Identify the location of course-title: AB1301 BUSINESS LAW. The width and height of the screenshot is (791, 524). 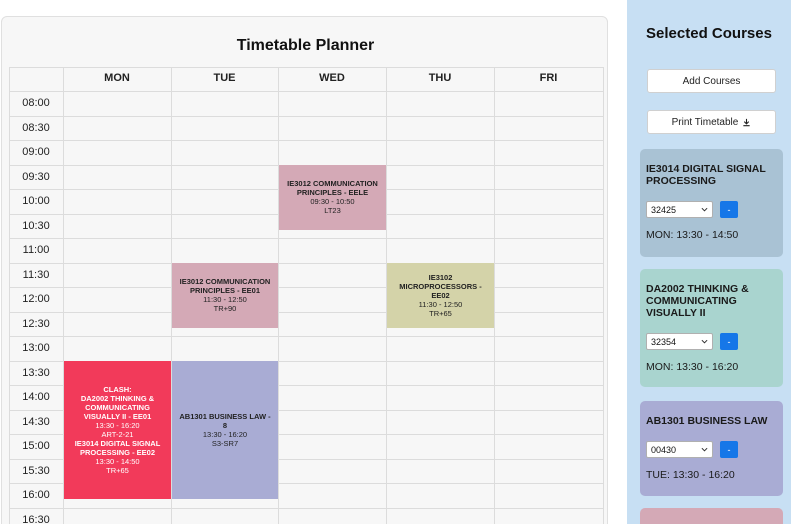
(707, 421).